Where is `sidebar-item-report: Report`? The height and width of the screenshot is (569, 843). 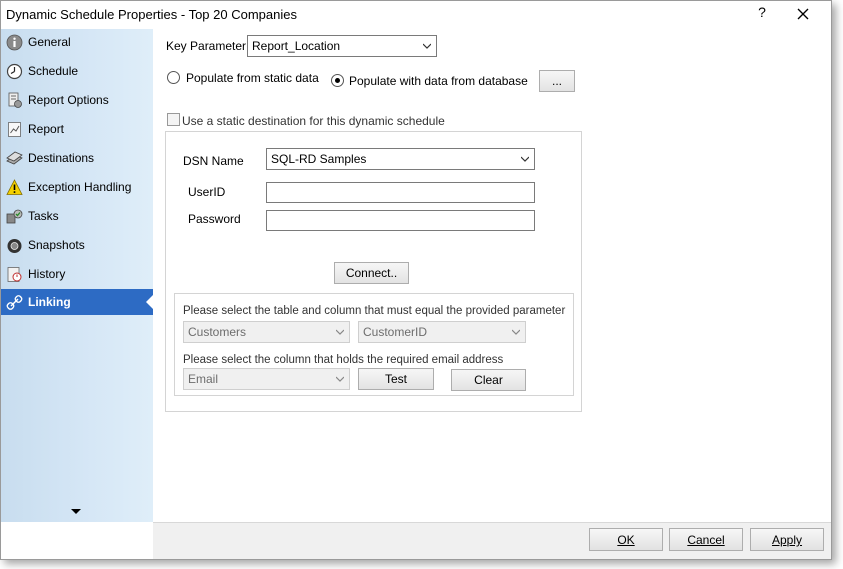 sidebar-item-report: Report is located at coordinates (77, 129).